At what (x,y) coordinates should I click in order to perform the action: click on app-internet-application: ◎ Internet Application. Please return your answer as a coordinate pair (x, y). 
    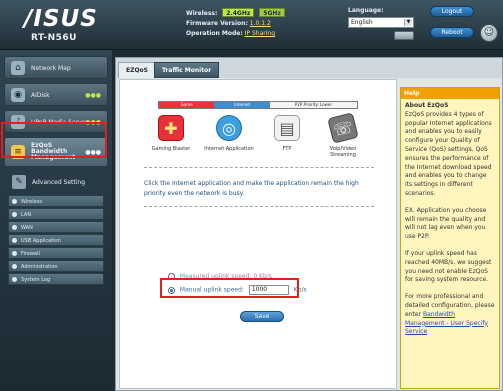
    Looking at the image, I should click on (229, 133).